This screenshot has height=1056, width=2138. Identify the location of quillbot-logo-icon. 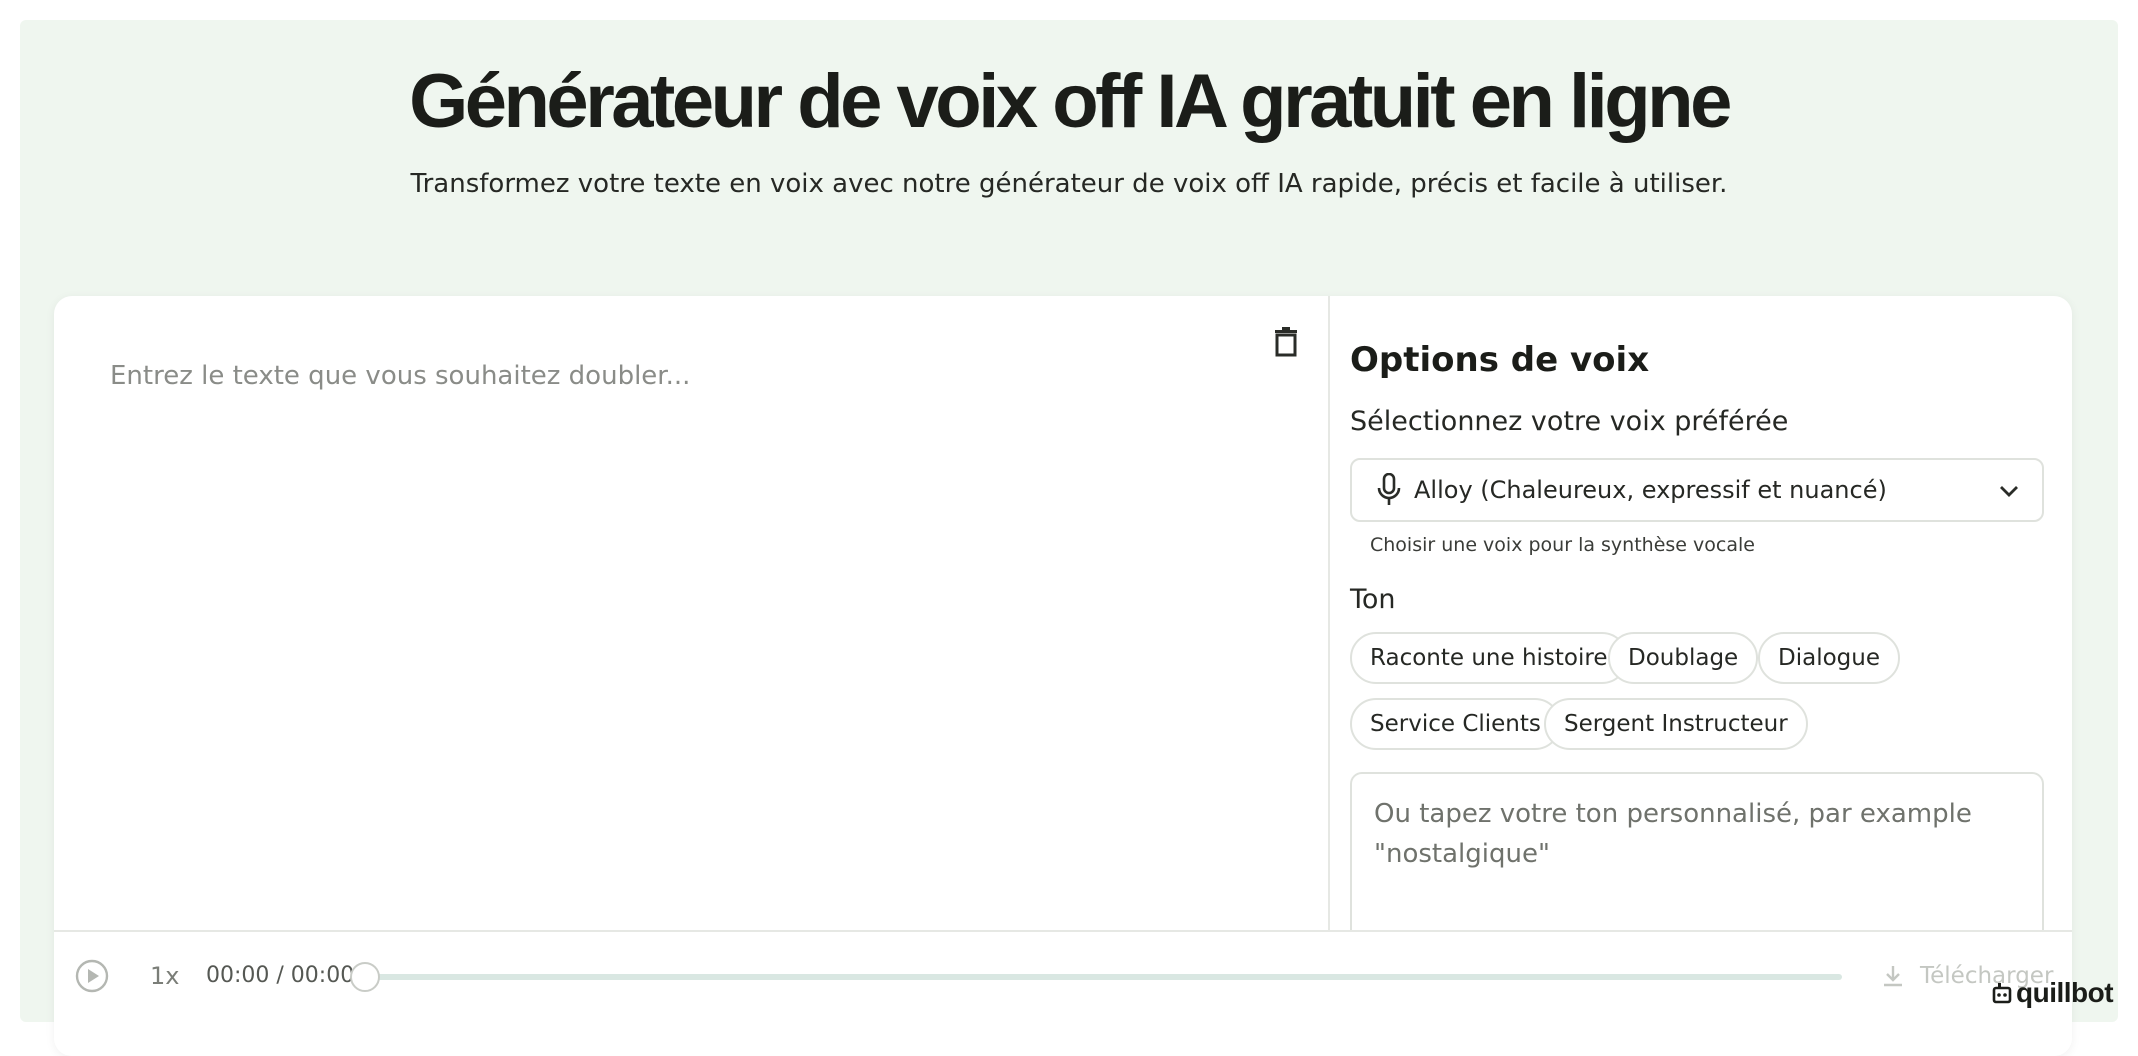
(2002, 993).